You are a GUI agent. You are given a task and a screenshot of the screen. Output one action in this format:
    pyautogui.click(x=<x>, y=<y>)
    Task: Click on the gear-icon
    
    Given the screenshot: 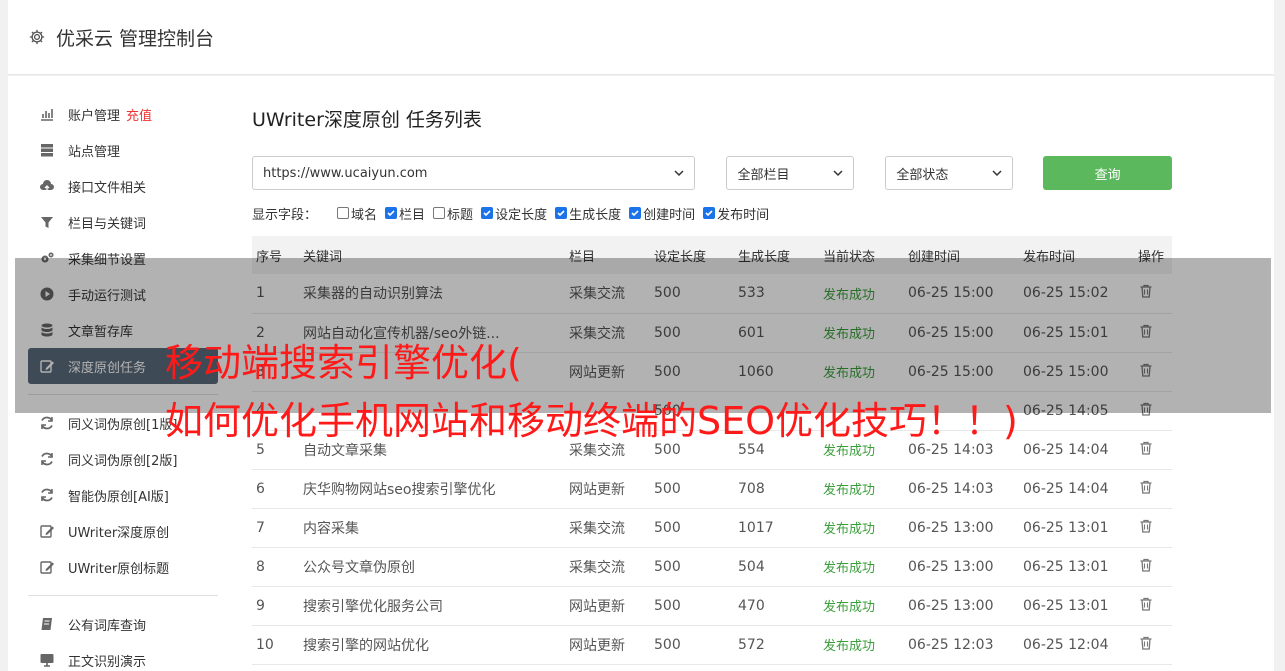 What is the action you would take?
    pyautogui.click(x=37, y=37)
    